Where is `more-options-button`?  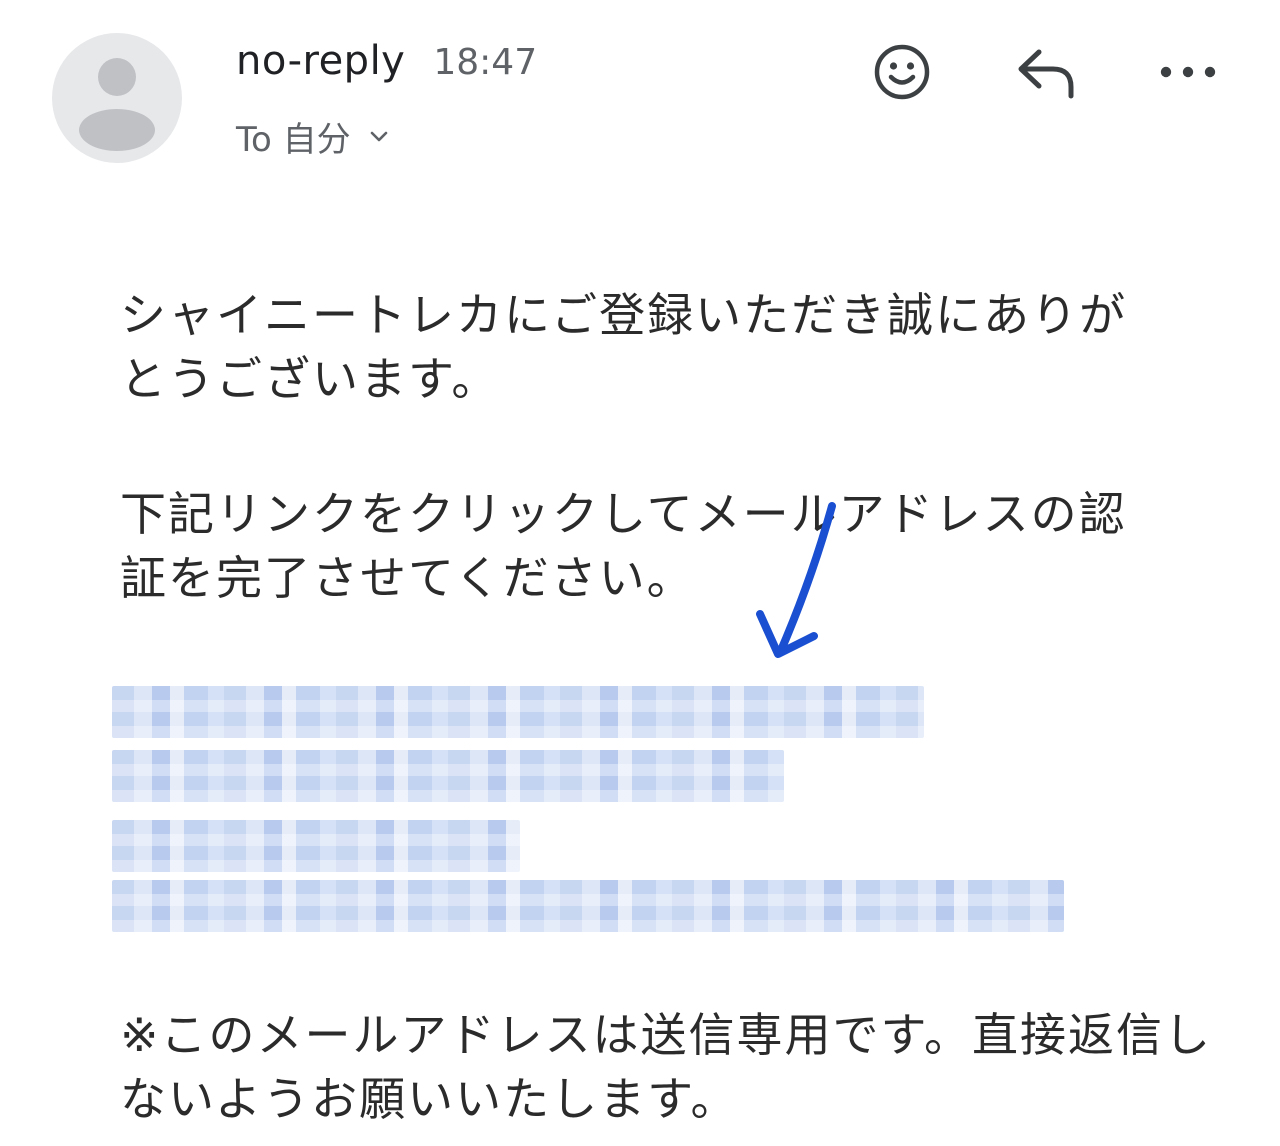 more-options-button is located at coordinates (1188, 72).